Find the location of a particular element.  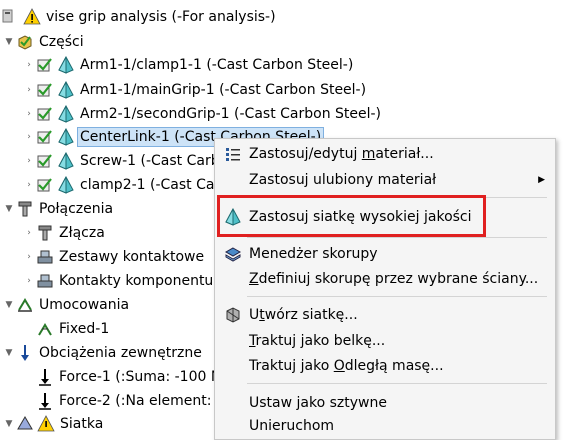

tree-item-label: Siatka is located at coordinates (82, 424).